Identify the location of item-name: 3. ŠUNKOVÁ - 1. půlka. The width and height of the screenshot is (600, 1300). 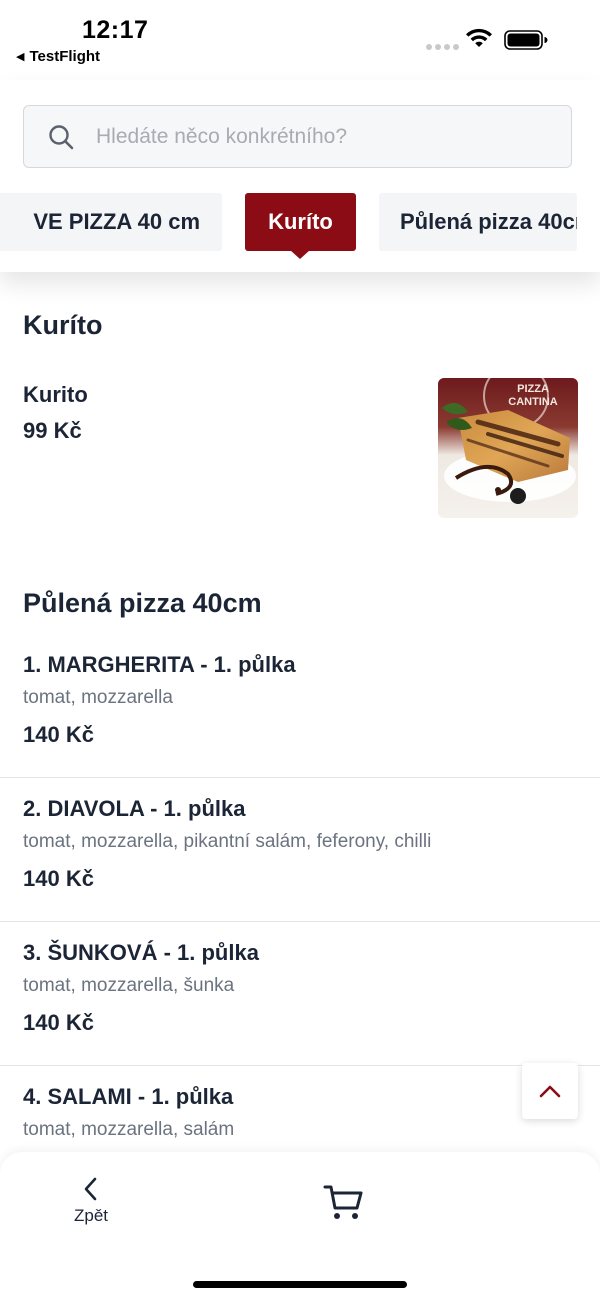
(141, 952).